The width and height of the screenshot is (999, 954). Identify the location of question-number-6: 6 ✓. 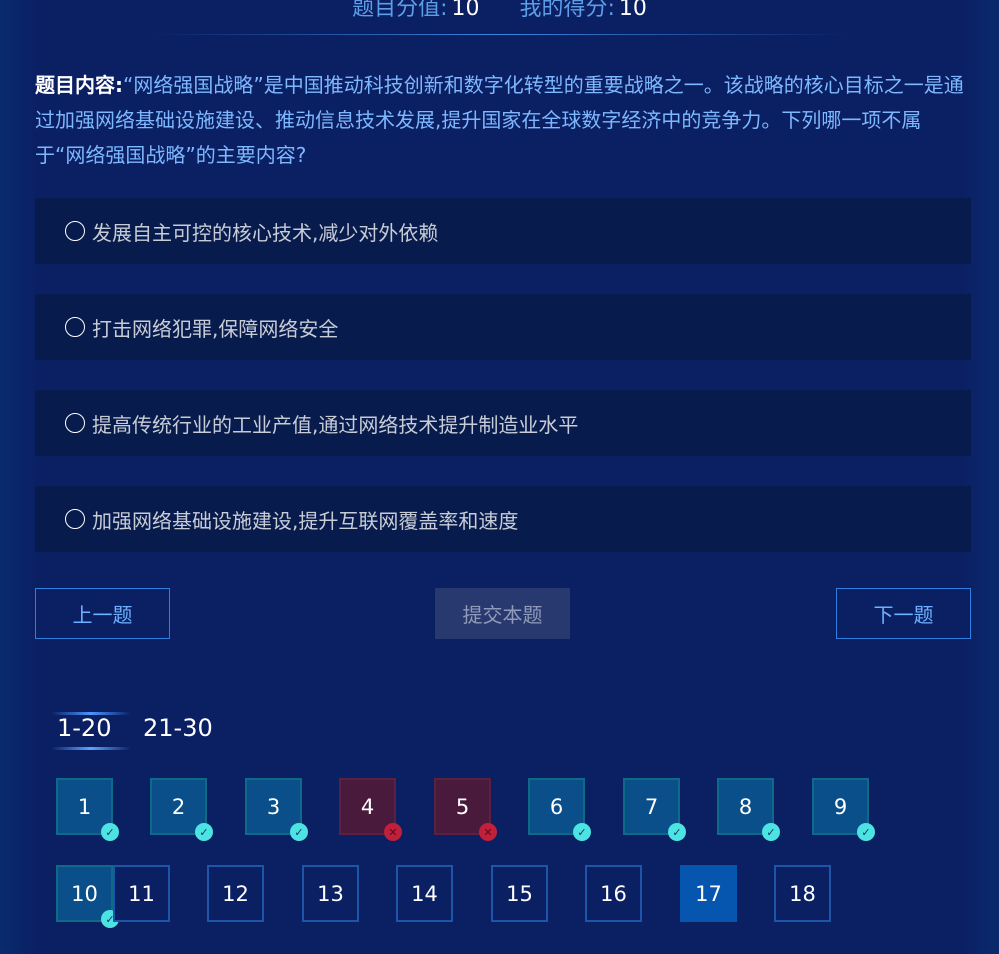
(559, 809).